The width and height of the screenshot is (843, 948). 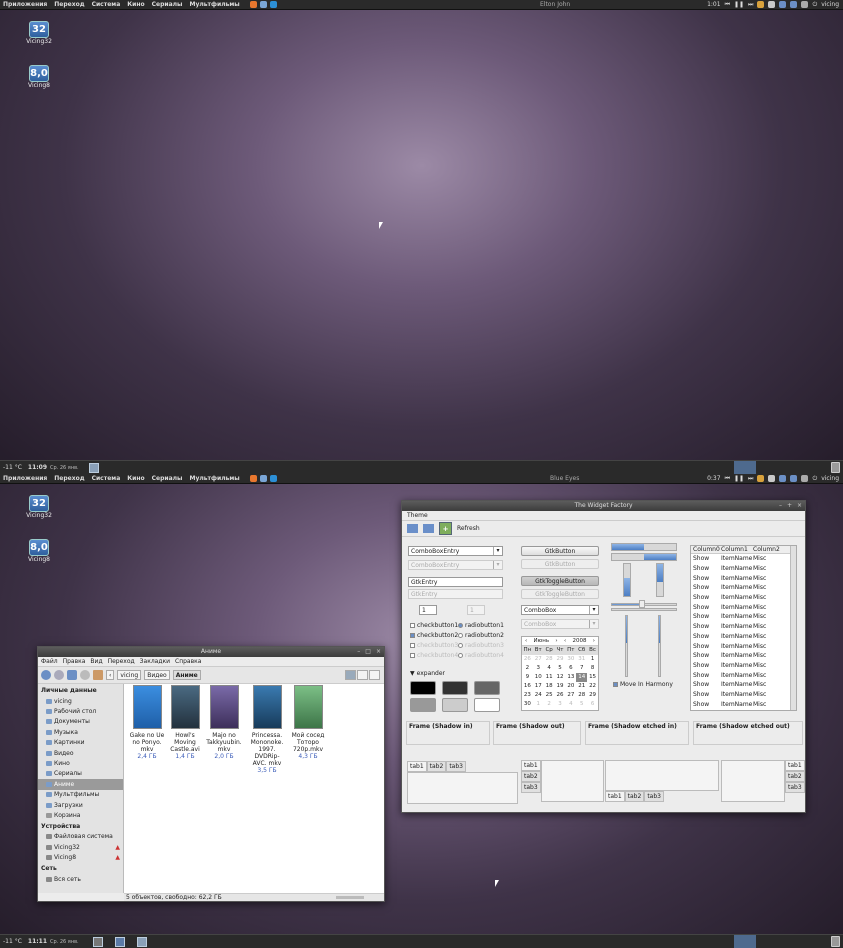 I want to click on sidebar-item-desktop: Рабочий стол, so click(x=80, y=711).